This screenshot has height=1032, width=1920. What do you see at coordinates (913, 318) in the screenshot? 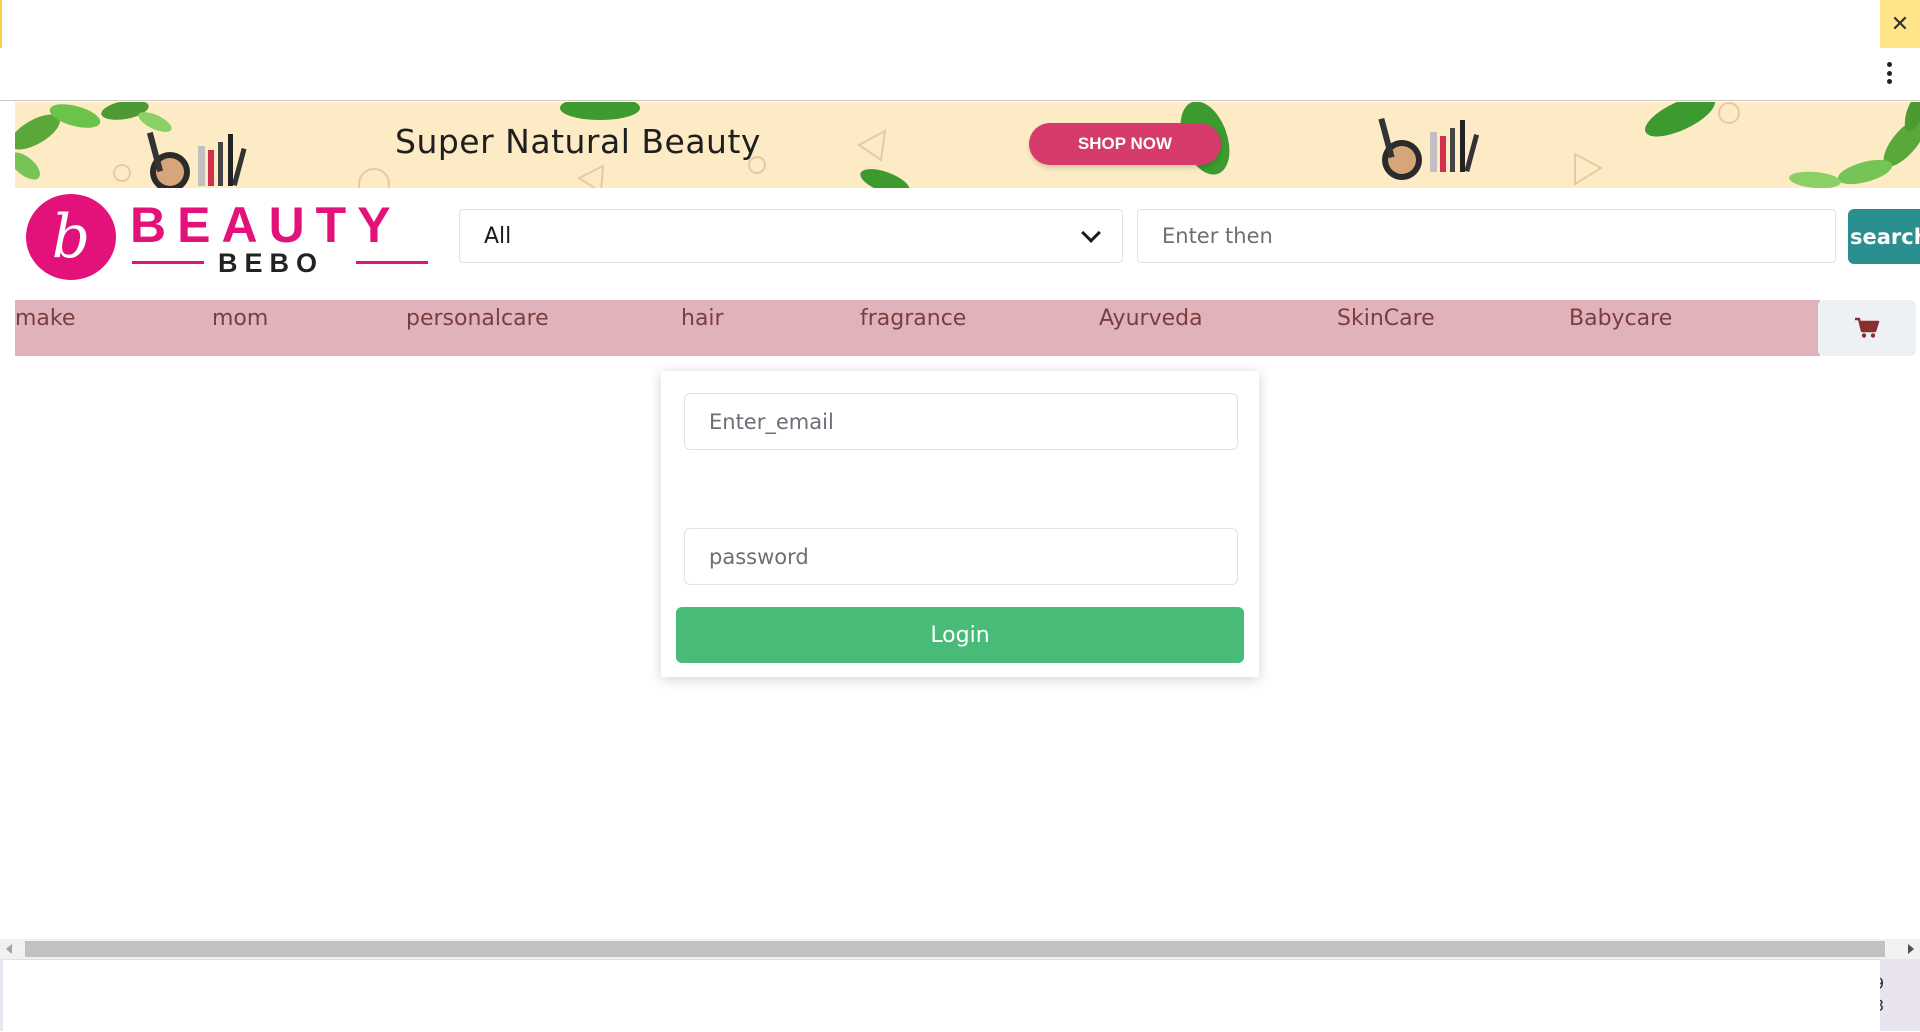
I see `nav-item-fragrance: fragrance` at bounding box center [913, 318].